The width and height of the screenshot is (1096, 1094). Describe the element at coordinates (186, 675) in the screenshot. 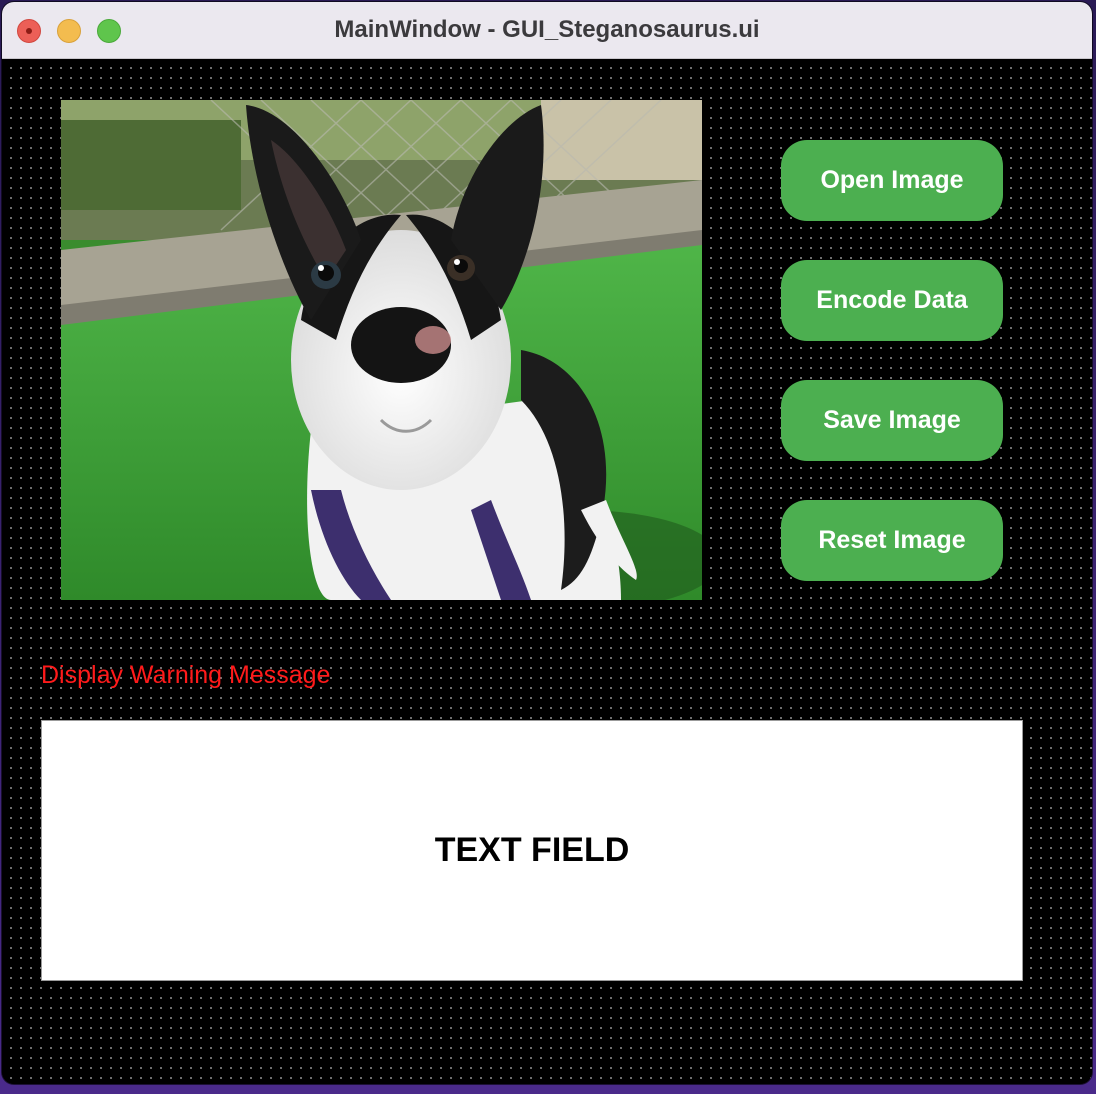

I see `warning-message: Display Warning Message` at that location.